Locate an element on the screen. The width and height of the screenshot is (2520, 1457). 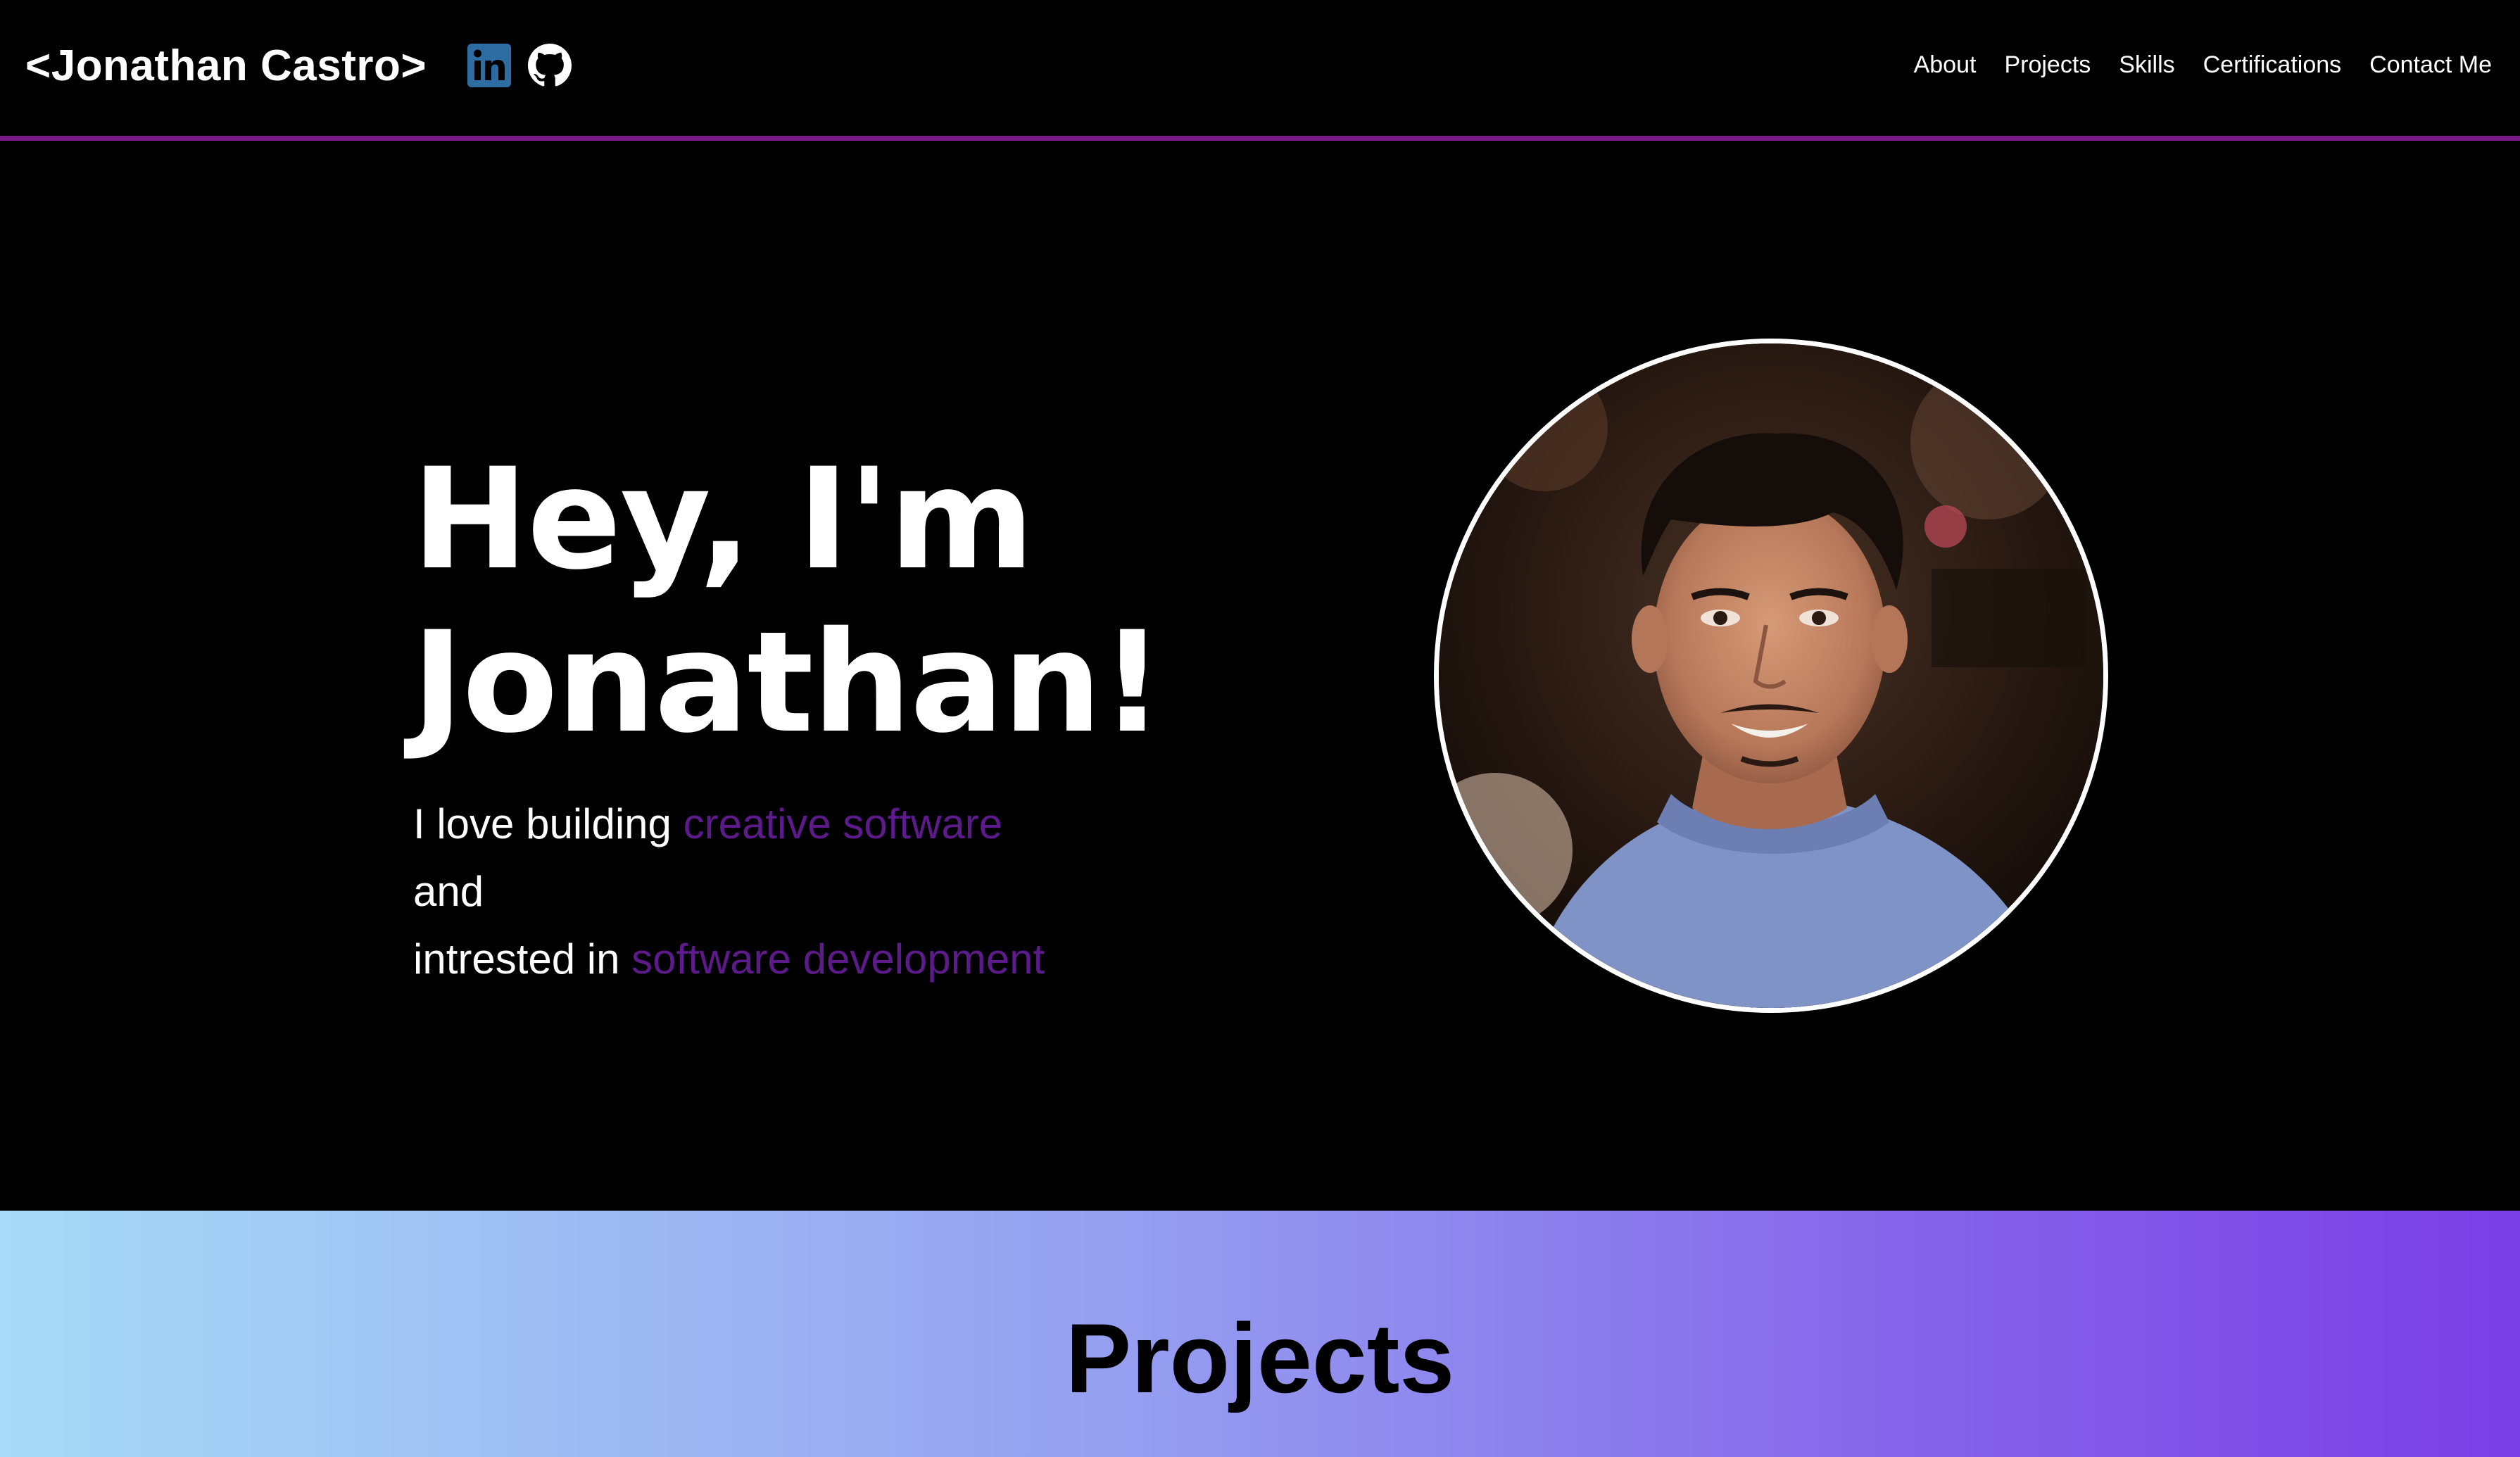
subtitle-highlight-creative: creative software is located at coordinates (843, 823).